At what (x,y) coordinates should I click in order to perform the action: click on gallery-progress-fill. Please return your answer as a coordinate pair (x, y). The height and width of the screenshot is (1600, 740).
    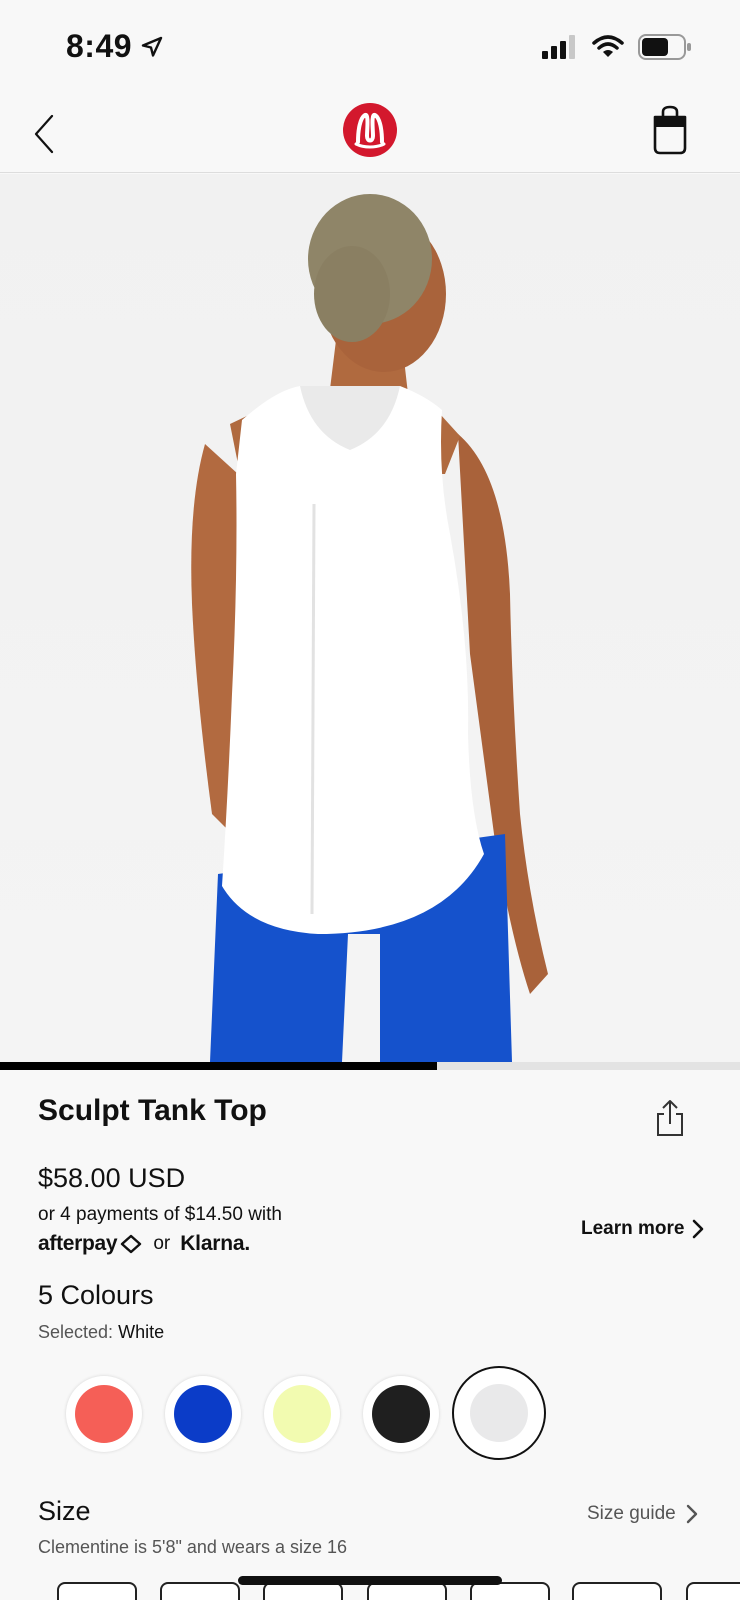
    Looking at the image, I should click on (218, 1066).